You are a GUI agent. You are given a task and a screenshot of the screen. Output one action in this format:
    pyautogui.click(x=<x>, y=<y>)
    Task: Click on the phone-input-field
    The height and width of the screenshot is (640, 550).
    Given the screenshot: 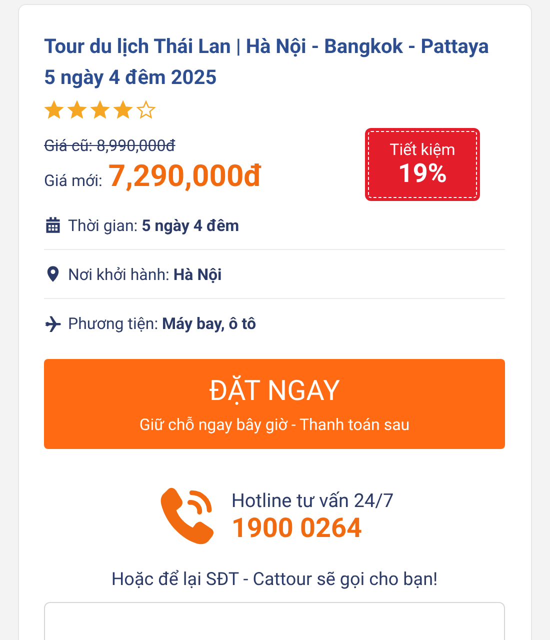 What is the action you would take?
    pyautogui.click(x=274, y=621)
    